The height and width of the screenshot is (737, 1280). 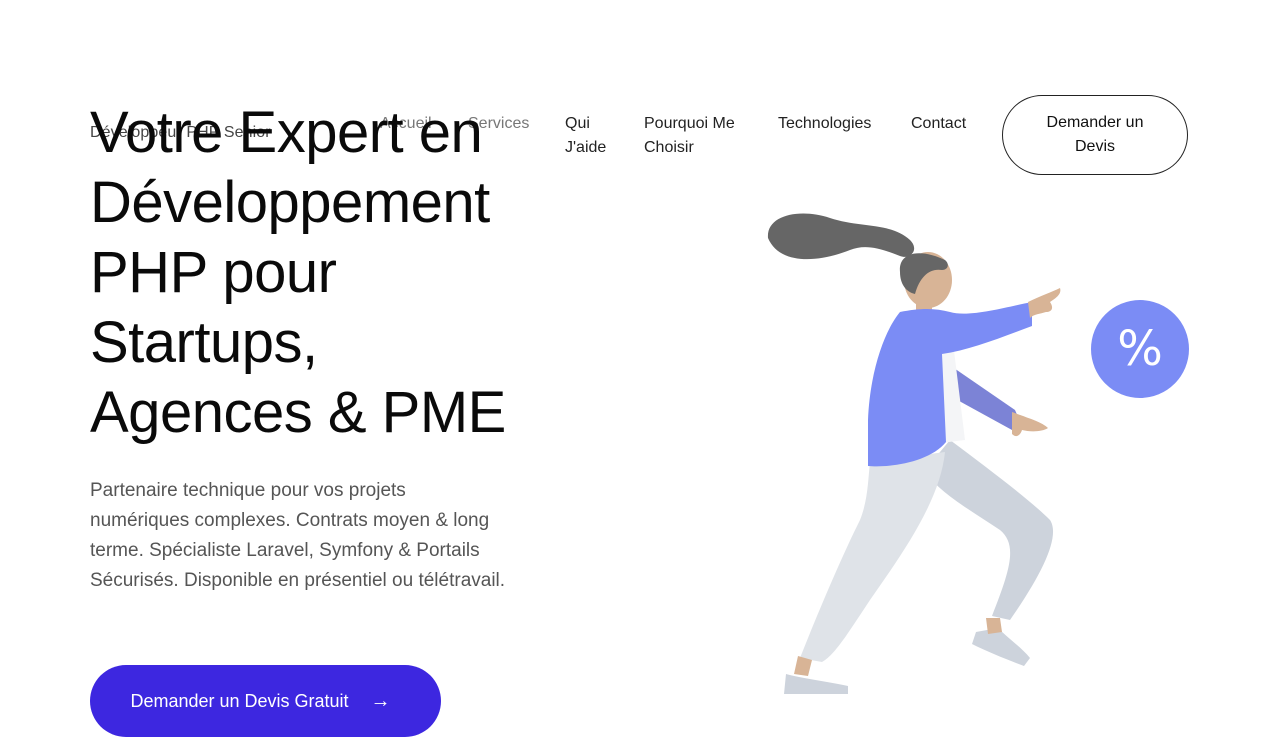 I want to click on front-leg, so click(x=872, y=557).